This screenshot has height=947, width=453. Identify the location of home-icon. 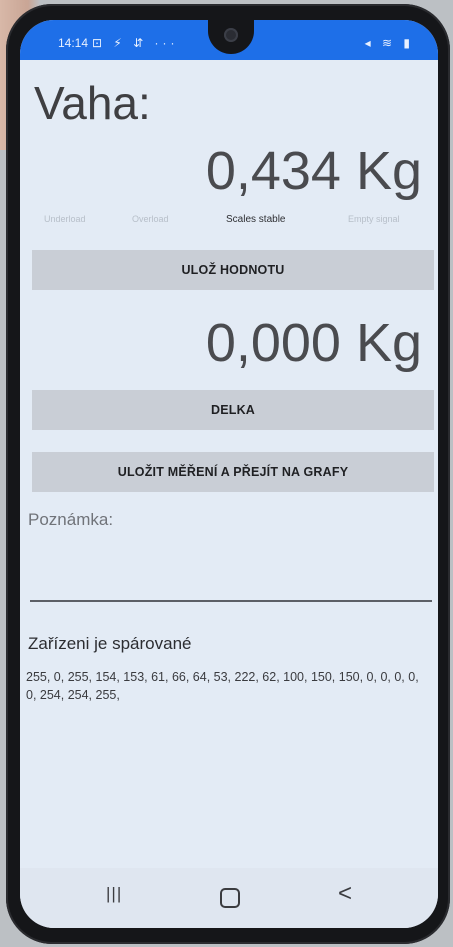
(230, 898).